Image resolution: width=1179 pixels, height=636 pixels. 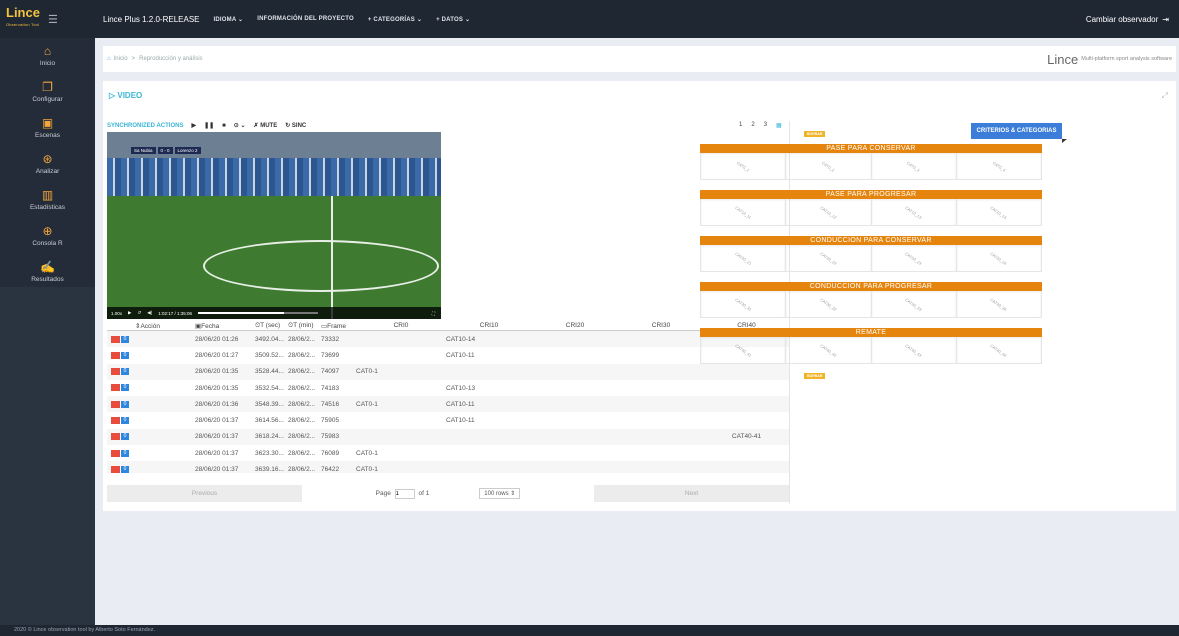 I want to click on col-cri20: CRI20, so click(x=575, y=325).